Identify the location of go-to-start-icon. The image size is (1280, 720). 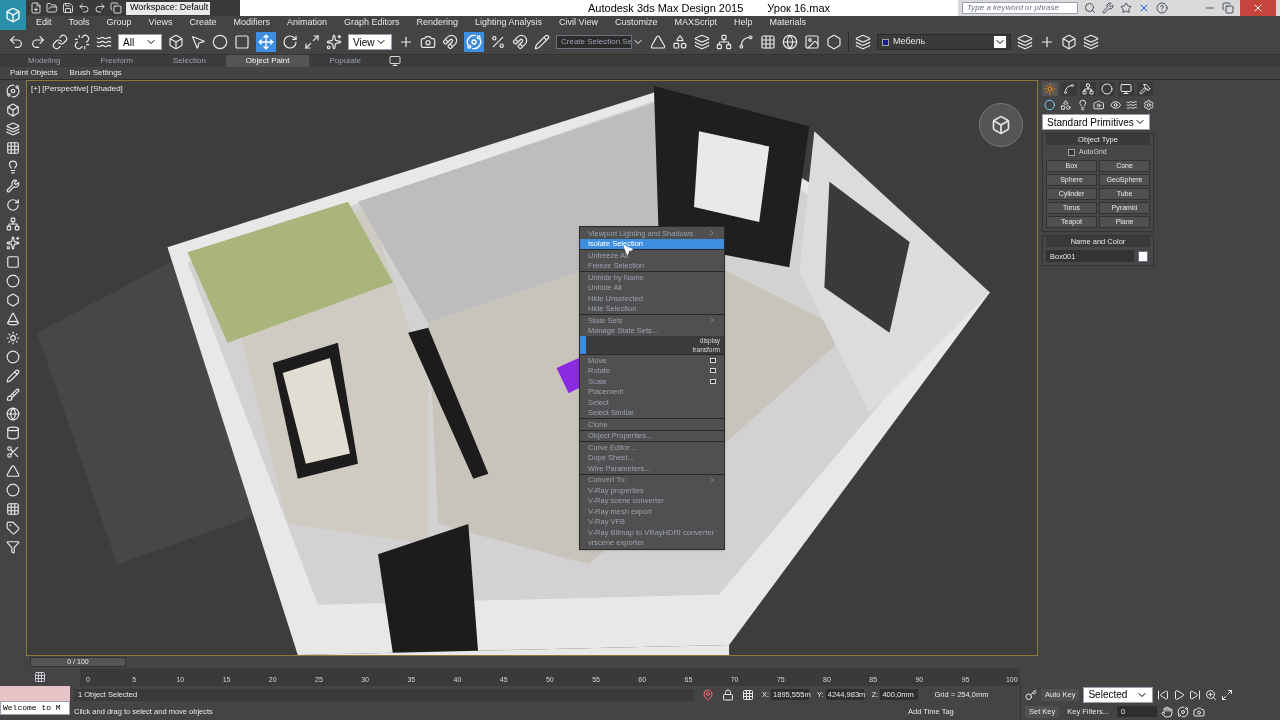
(1163, 694).